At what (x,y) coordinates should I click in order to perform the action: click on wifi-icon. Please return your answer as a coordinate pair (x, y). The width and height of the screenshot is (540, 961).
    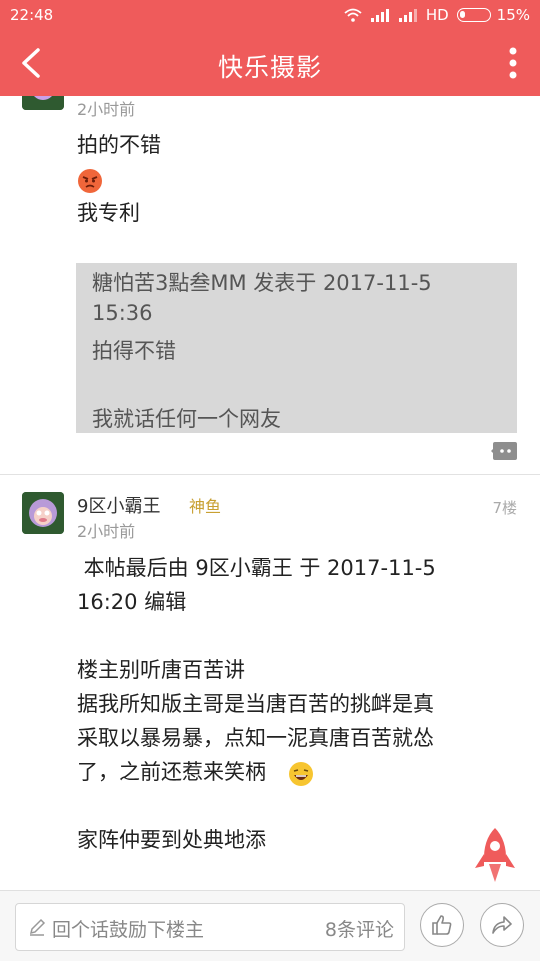
    Looking at the image, I should click on (353, 15).